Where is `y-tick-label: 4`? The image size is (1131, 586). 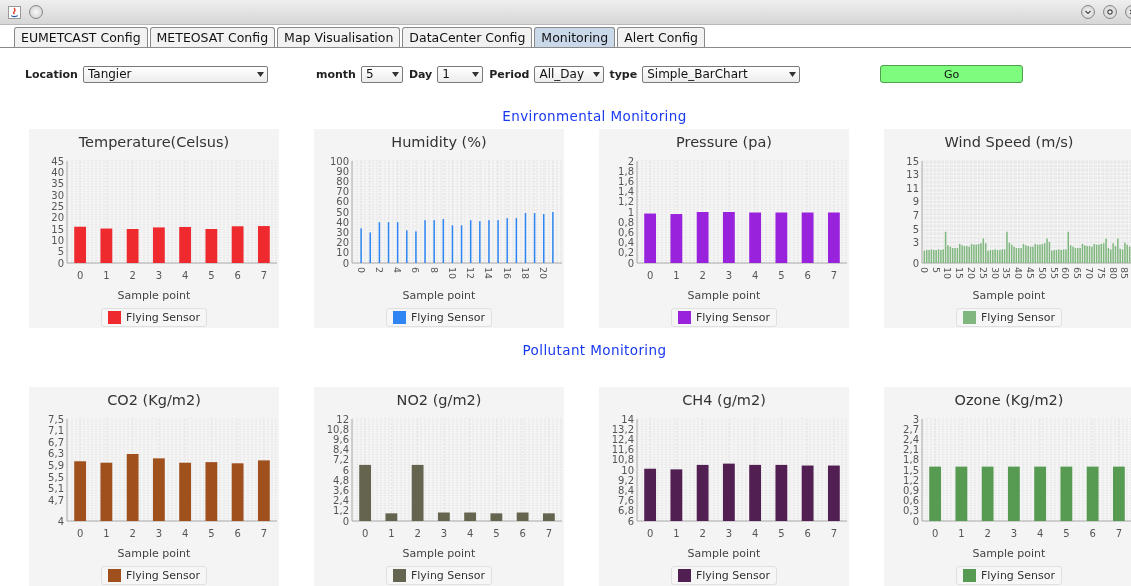
y-tick-label: 4 is located at coordinates (60, 521).